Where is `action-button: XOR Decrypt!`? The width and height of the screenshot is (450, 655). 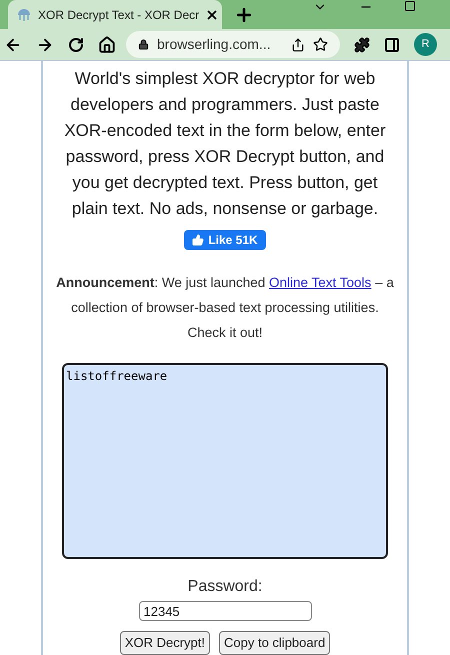 action-button: XOR Decrypt! is located at coordinates (165, 643).